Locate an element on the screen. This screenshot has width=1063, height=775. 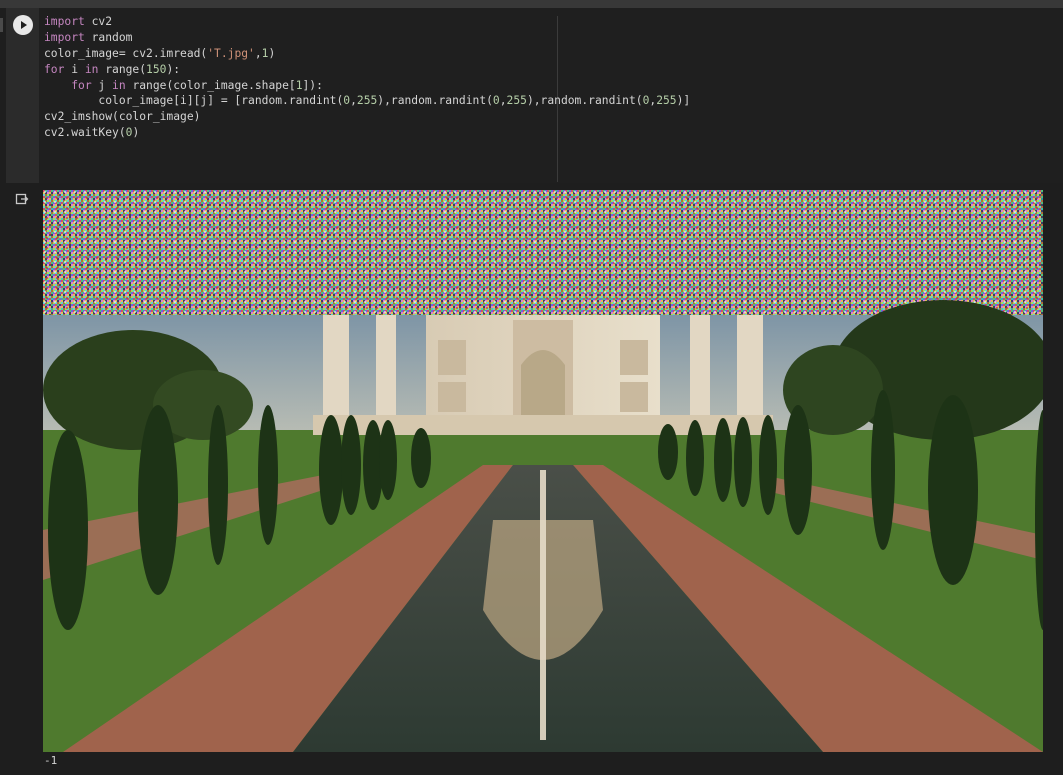
output-result-text: -1 is located at coordinates (51, 760).